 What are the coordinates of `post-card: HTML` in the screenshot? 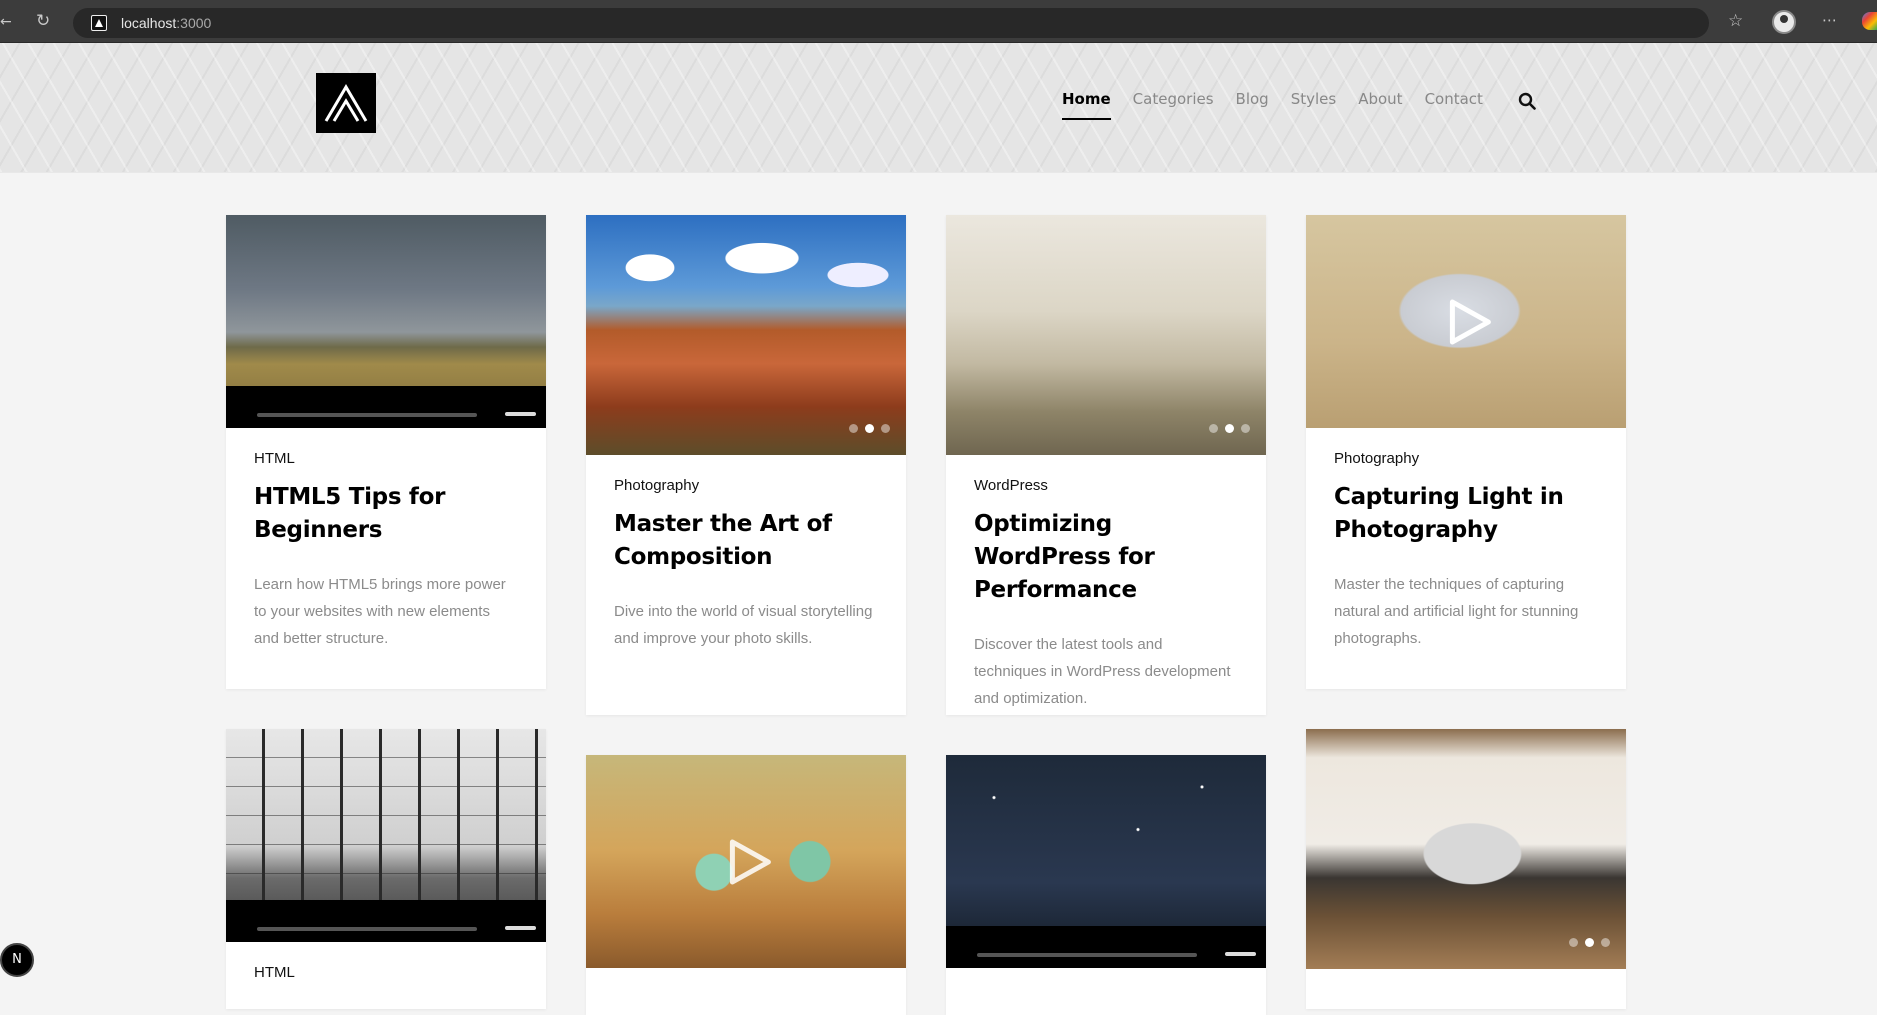 It's located at (386, 869).